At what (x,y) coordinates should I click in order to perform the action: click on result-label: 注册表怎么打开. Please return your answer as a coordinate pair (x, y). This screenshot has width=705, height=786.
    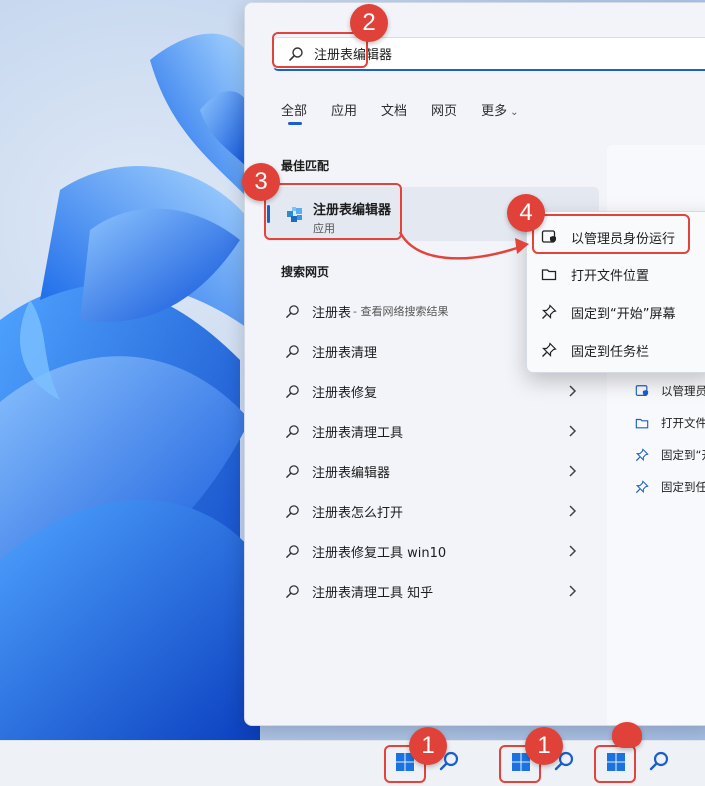
    Looking at the image, I should click on (358, 513).